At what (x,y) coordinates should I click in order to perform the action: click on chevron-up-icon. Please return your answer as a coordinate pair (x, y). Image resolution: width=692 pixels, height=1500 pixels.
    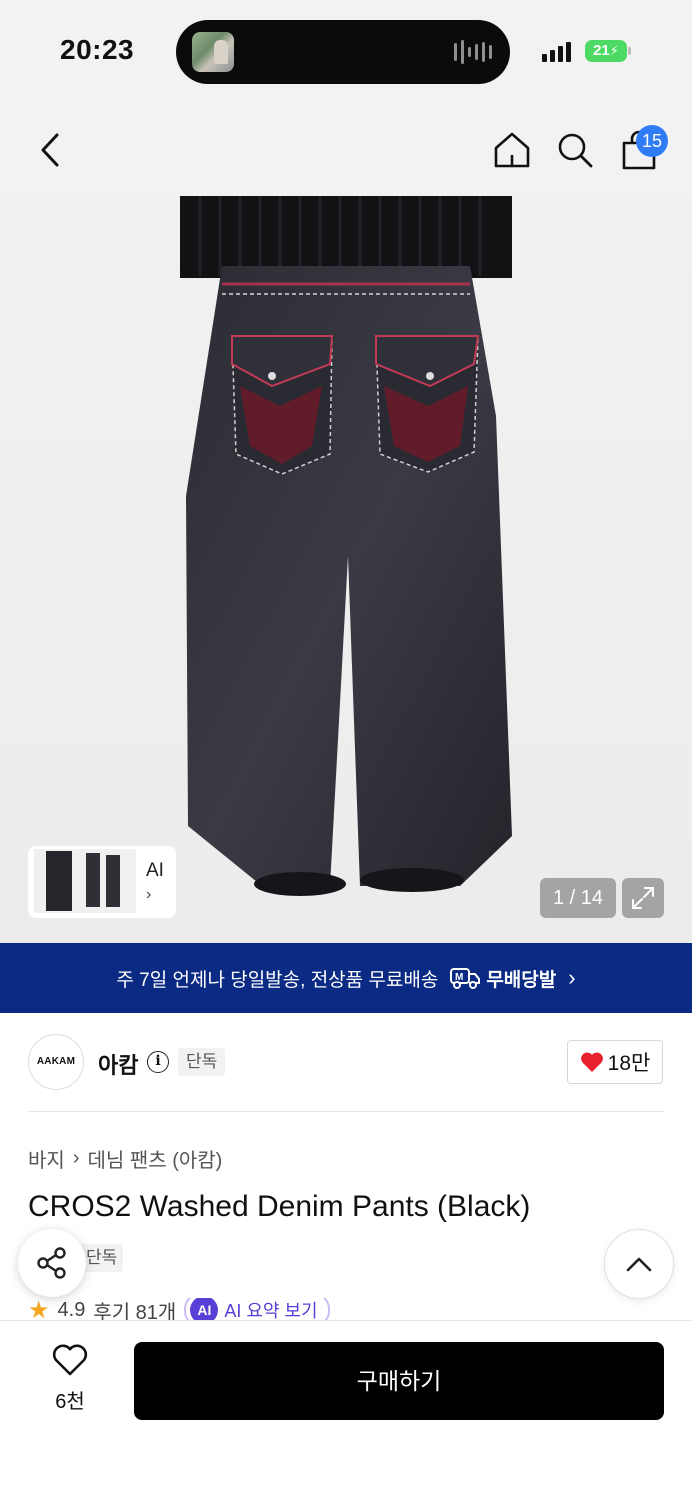
    Looking at the image, I should click on (639, 1264).